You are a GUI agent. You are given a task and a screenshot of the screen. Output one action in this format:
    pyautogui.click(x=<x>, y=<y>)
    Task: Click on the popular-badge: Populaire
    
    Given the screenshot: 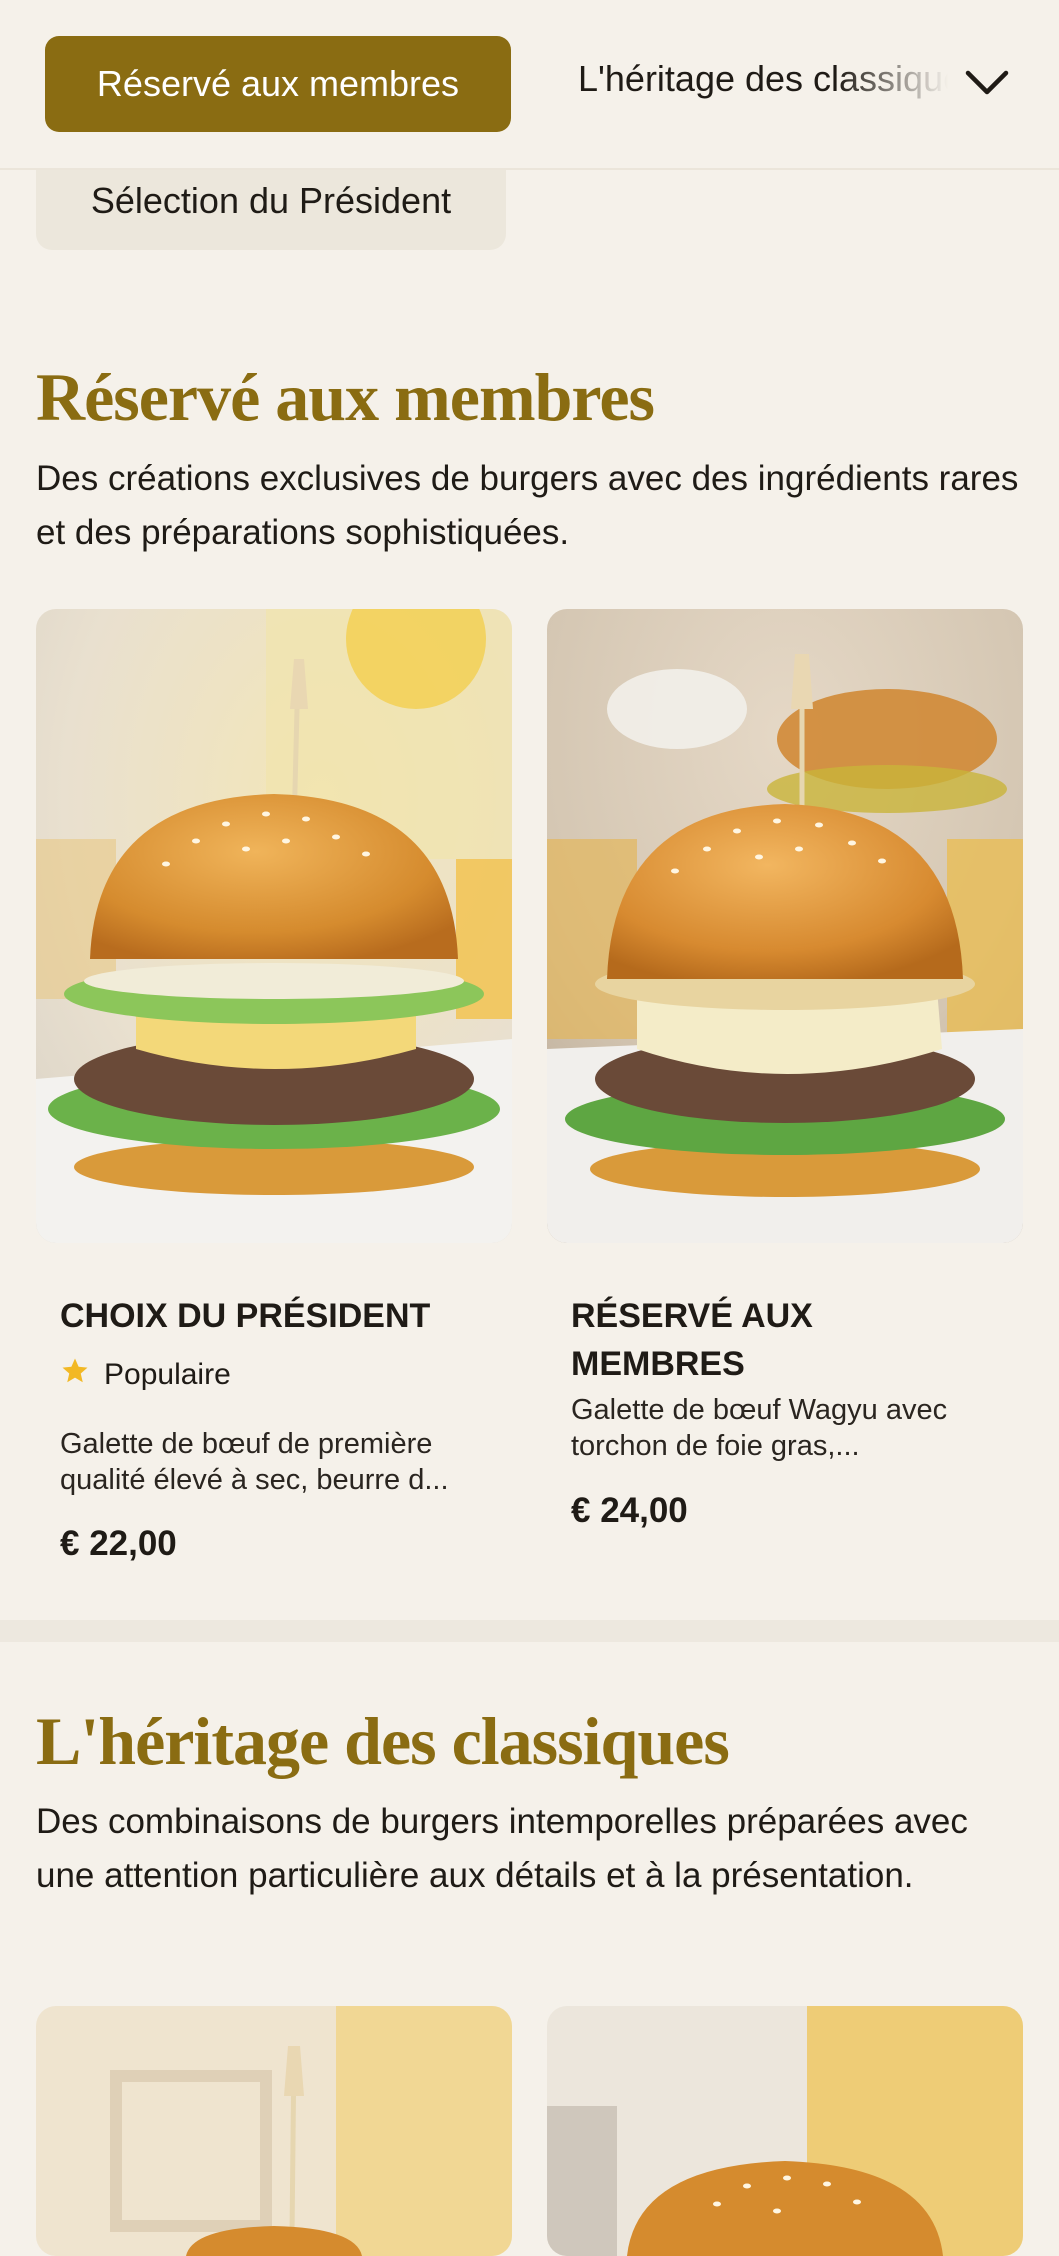 What is the action you would take?
    pyautogui.click(x=145, y=1375)
    